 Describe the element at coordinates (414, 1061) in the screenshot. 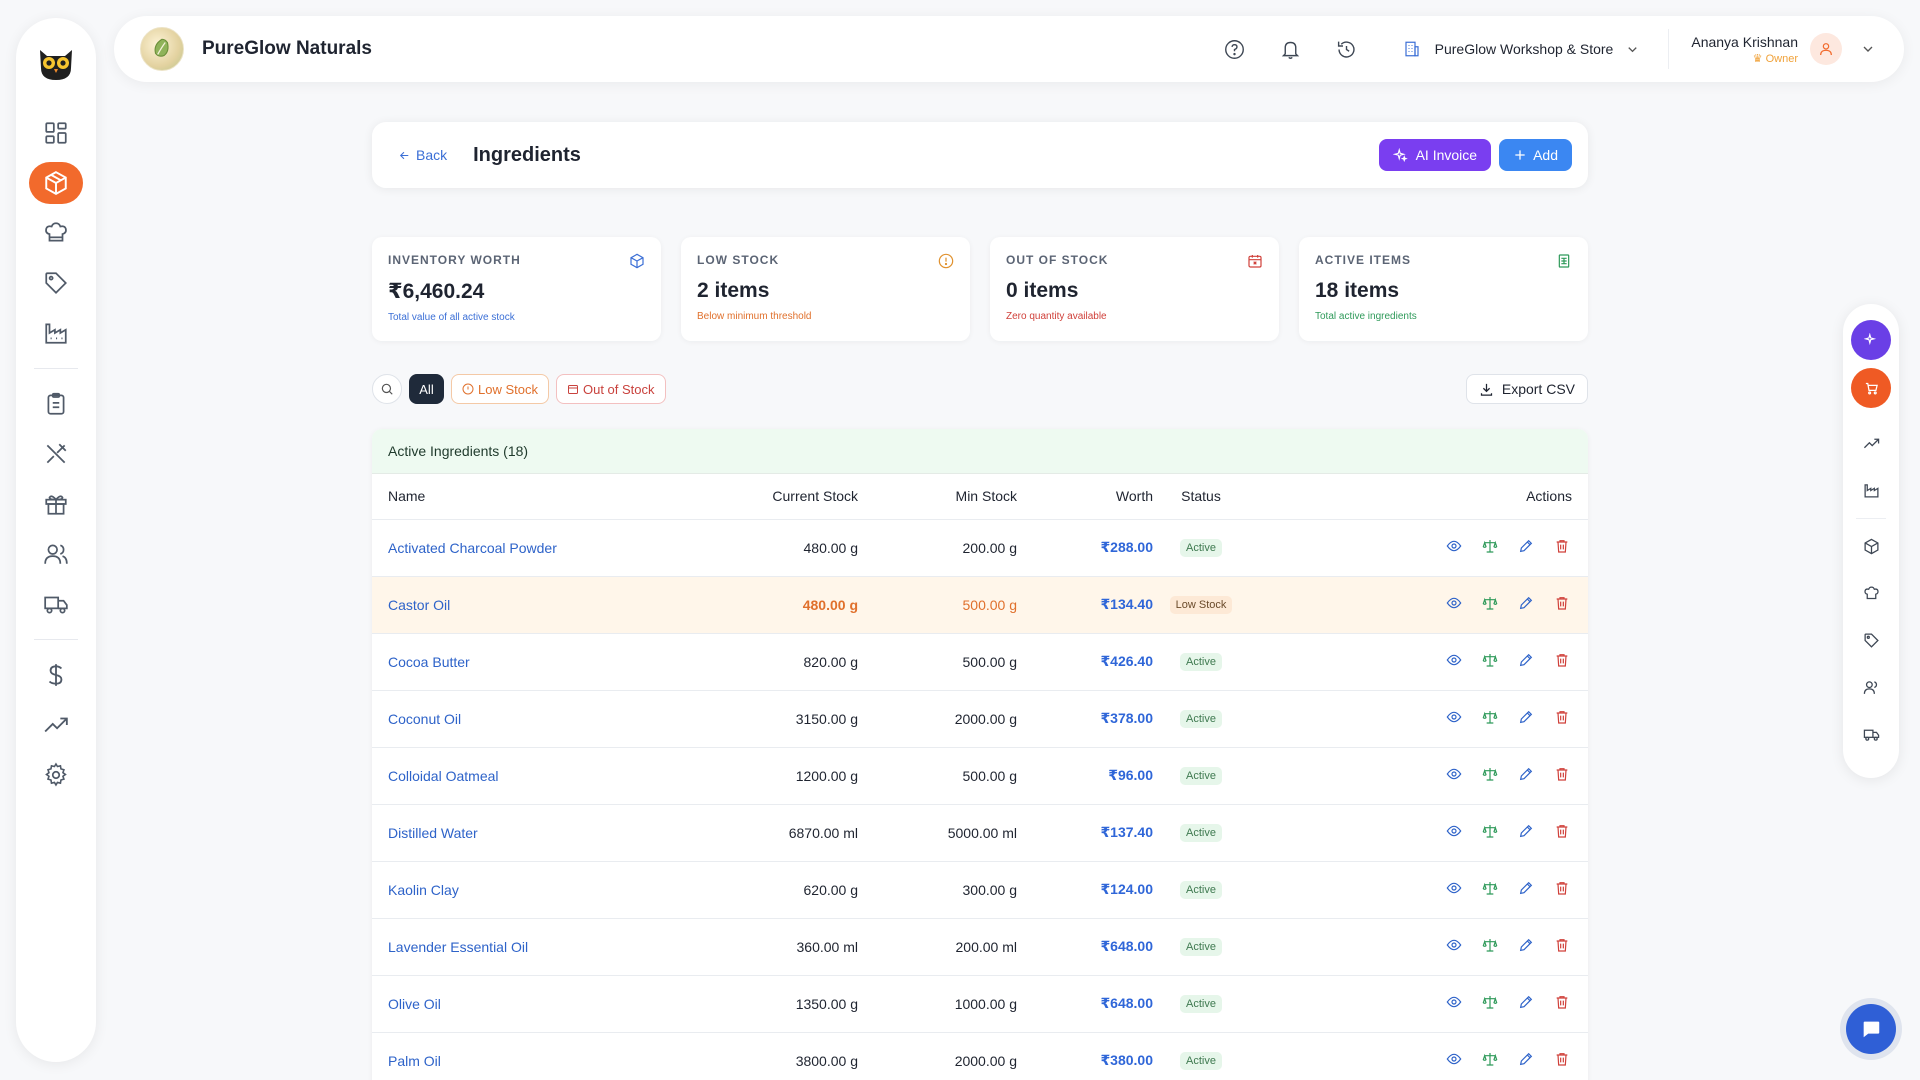

I see `ingredient-name-link: Palm Oil` at that location.